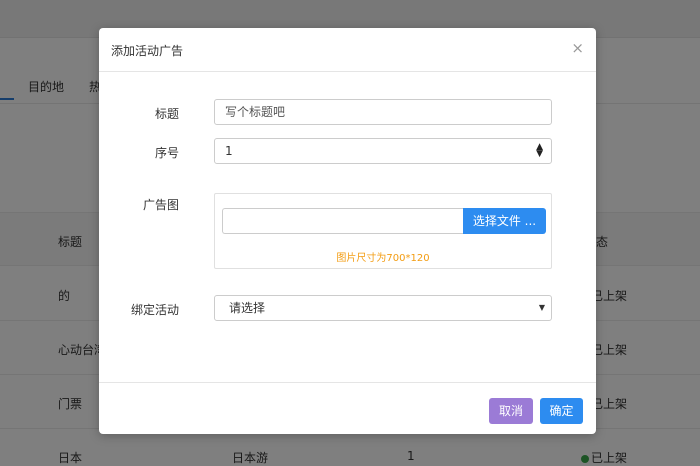 Image resolution: width=700 pixels, height=466 pixels. Describe the element at coordinates (229, 151) in the screenshot. I see `order-value: 1` at that location.